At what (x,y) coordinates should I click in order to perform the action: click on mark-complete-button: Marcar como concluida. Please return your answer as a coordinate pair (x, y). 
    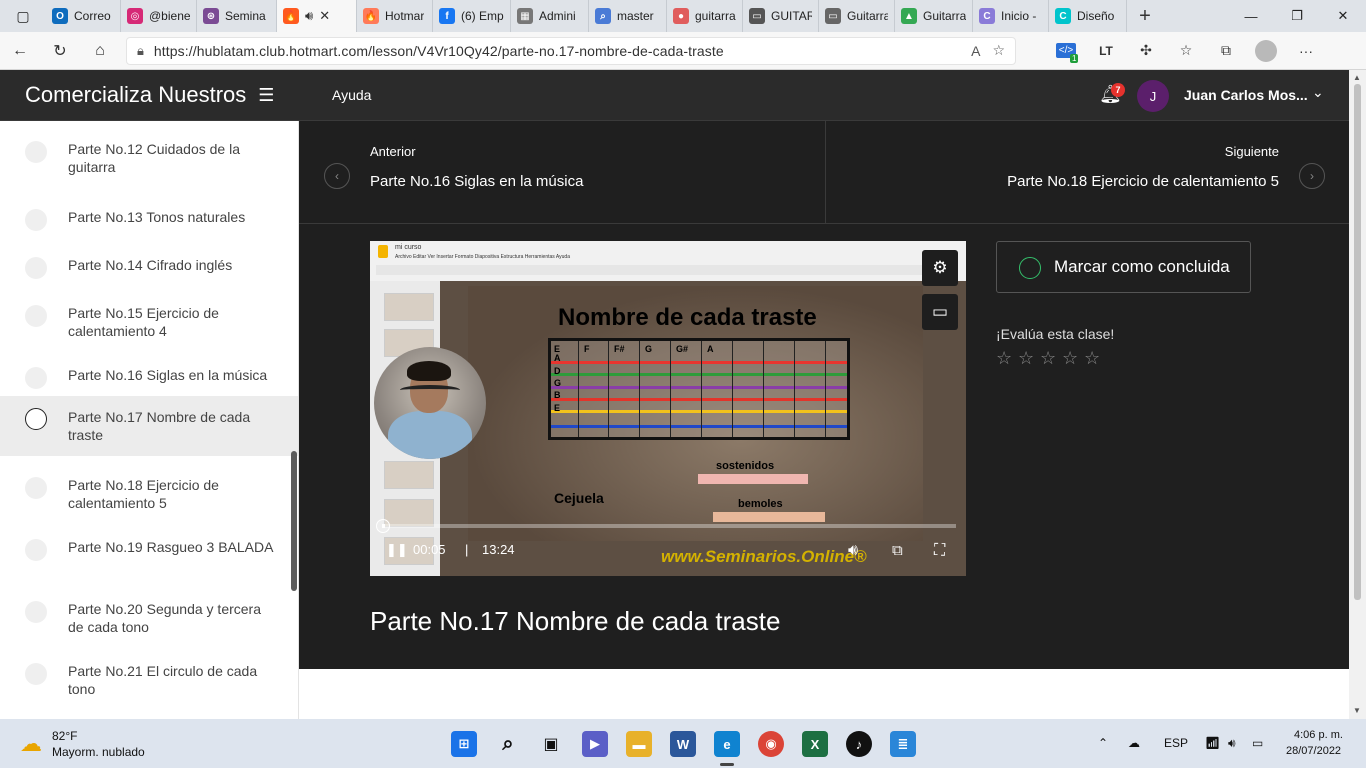
    Looking at the image, I should click on (1123, 267).